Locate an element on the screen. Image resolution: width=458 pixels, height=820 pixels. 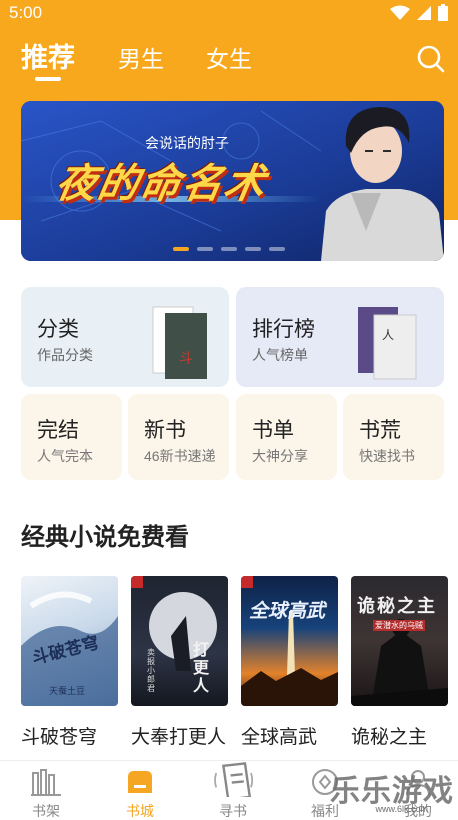
book-cover-author: 天蚕土豆 is located at coordinates (67, 691).